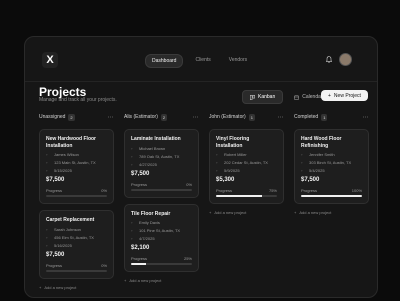 The height and width of the screenshot is (301, 400). What do you see at coordinates (347, 95) in the screenshot?
I see `new-project-label: New Project` at bounding box center [347, 95].